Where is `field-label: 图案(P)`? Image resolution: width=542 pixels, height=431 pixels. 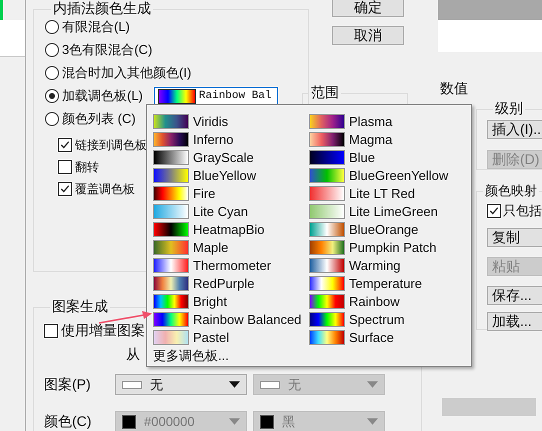
field-label: 图案(P) is located at coordinates (68, 385).